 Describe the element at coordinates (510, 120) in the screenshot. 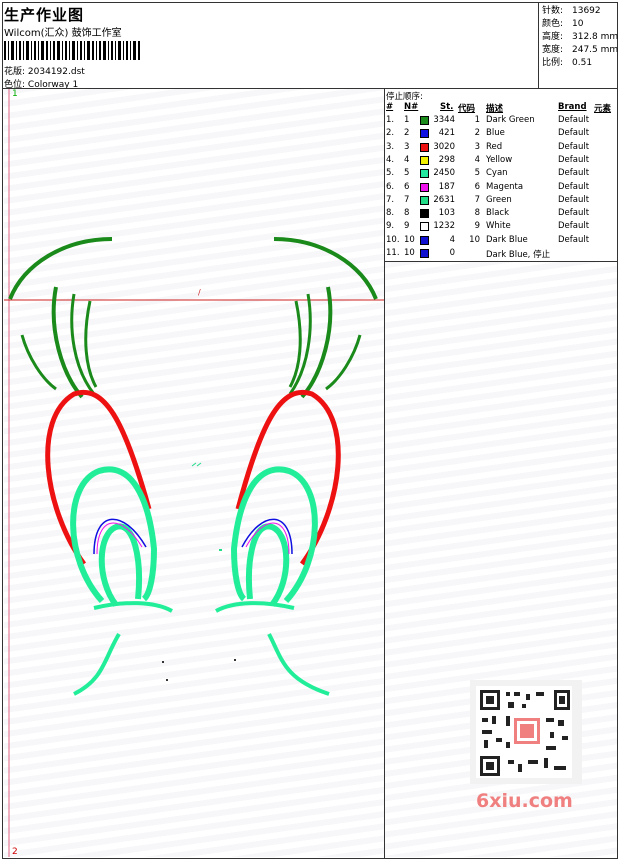

I see `row-desc: Dark Green` at that location.